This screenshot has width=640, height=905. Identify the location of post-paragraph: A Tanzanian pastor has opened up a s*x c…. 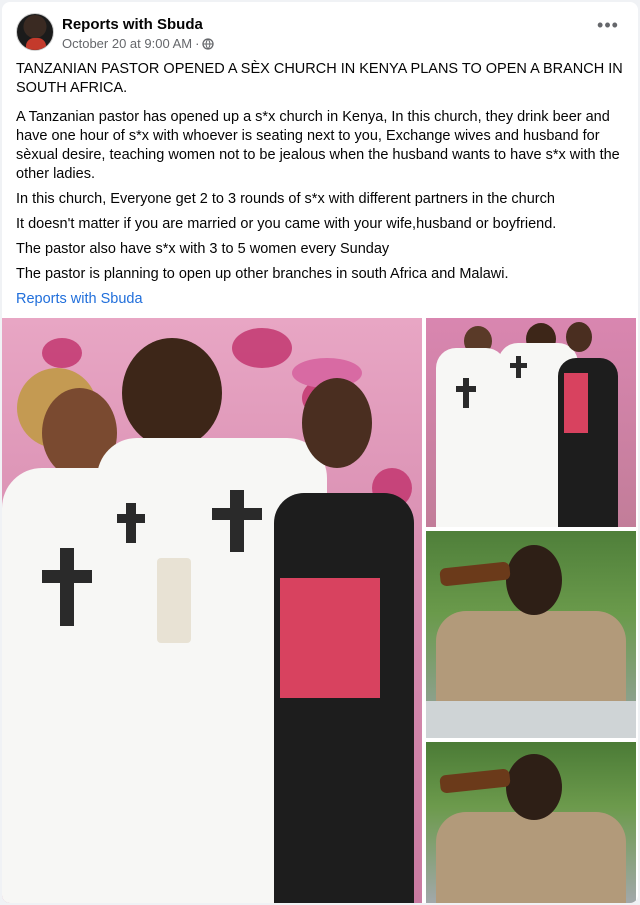
(318, 145).